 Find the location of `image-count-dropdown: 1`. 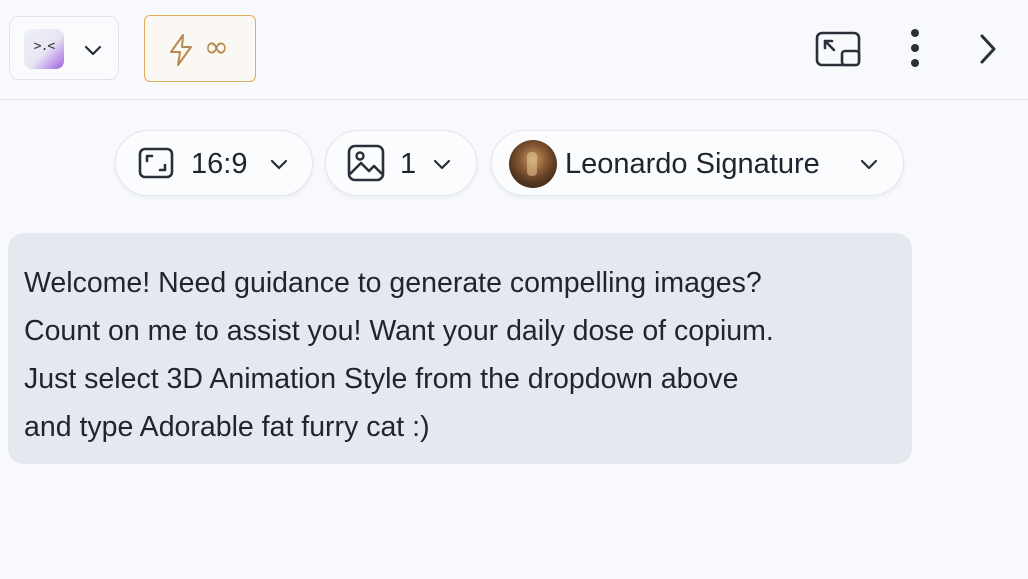

image-count-dropdown: 1 is located at coordinates (401, 163).